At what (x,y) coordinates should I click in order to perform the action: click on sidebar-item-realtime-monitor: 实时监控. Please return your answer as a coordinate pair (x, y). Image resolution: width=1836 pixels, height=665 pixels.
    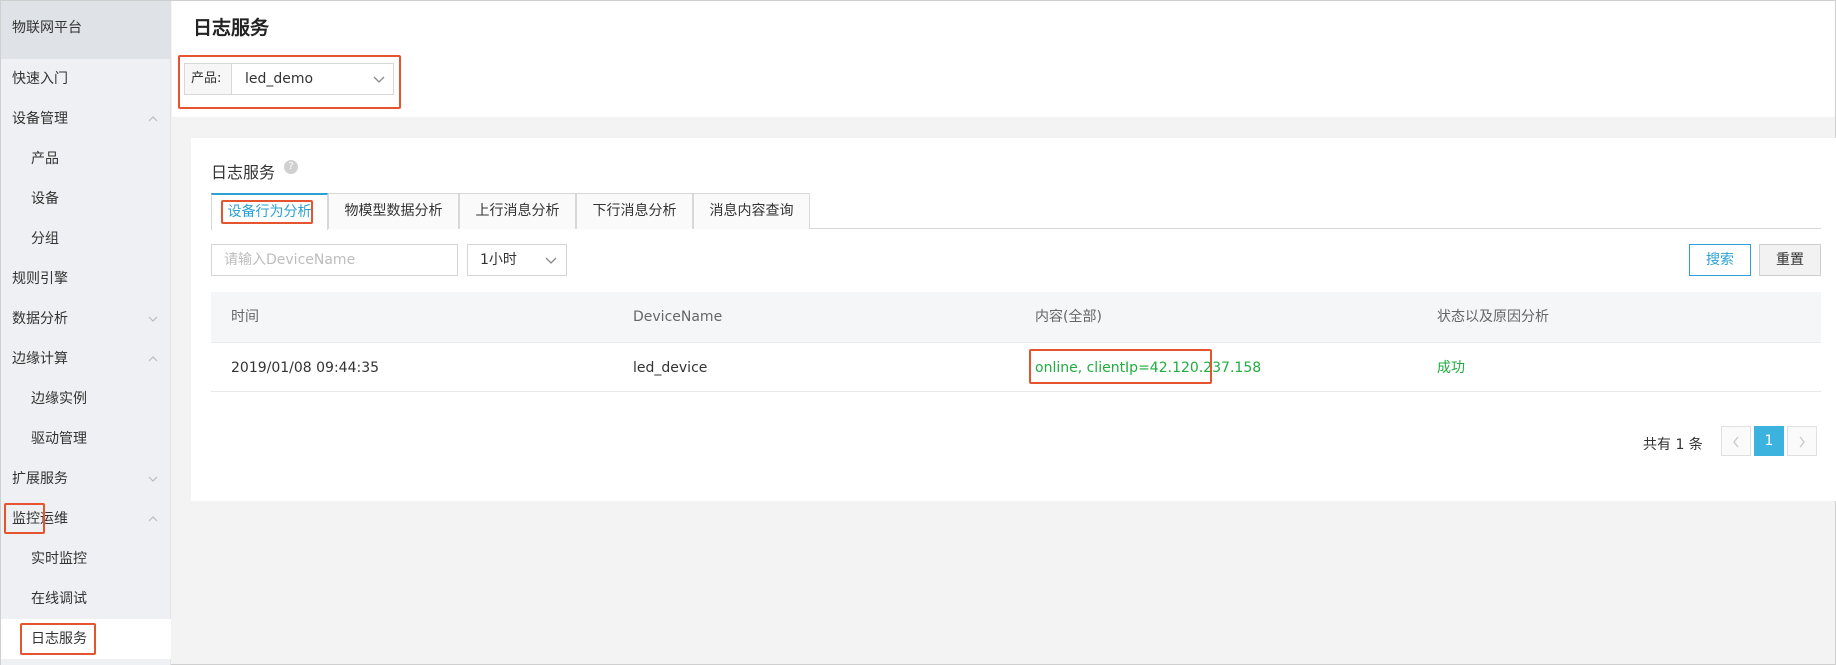
    Looking at the image, I should click on (86, 559).